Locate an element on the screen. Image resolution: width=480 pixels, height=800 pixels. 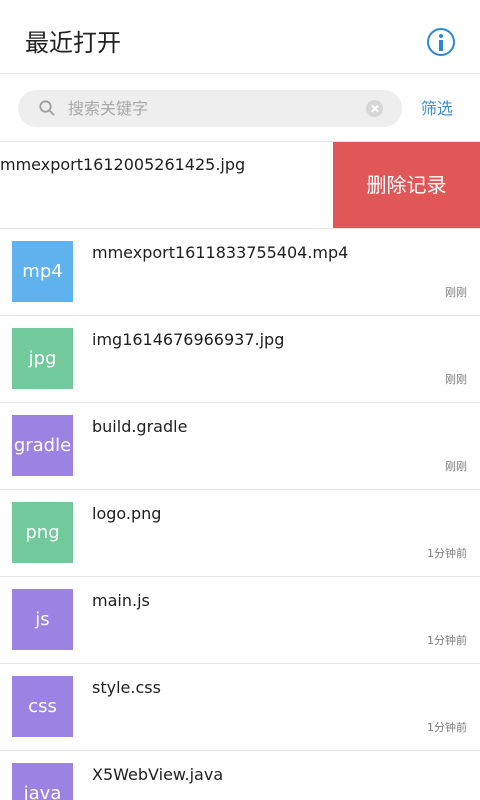
file-row-content: js main.js 1分钟前 is located at coordinates (240, 620).